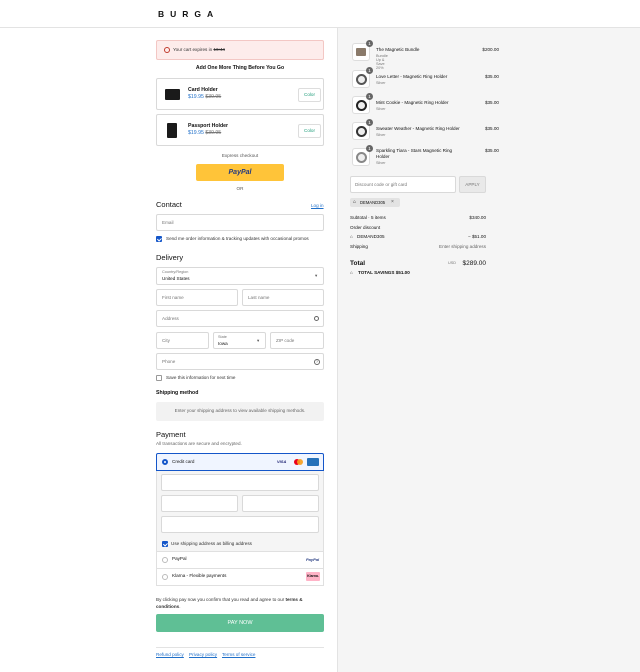 The width and height of the screenshot is (640, 672). Describe the element at coordinates (358, 263) in the screenshot. I see `total-label: Total` at that location.